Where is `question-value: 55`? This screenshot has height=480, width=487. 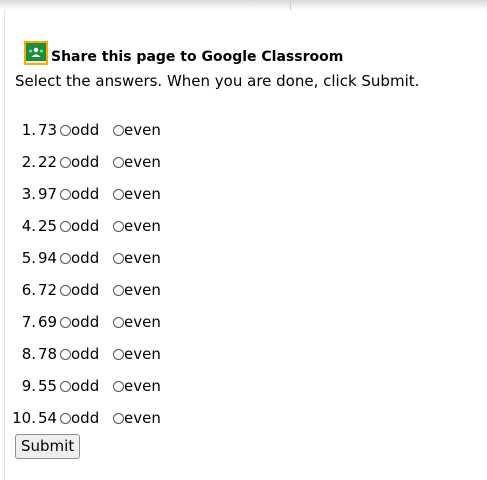
question-value: 55 is located at coordinates (48, 386).